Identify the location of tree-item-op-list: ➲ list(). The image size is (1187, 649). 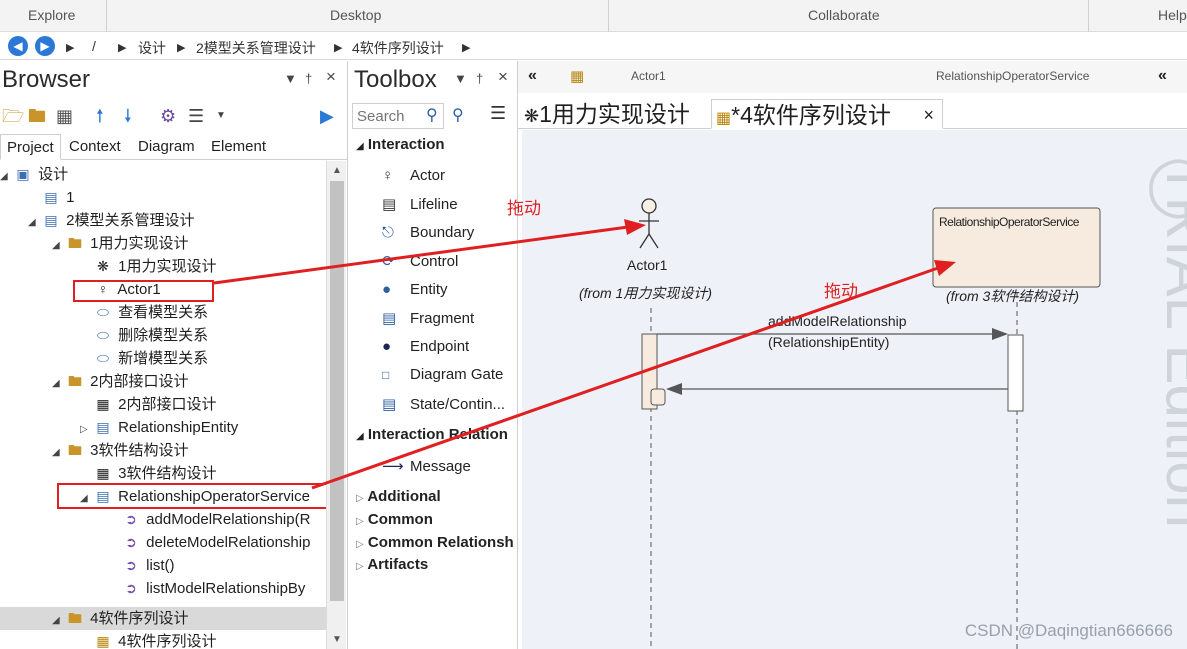
(141, 565).